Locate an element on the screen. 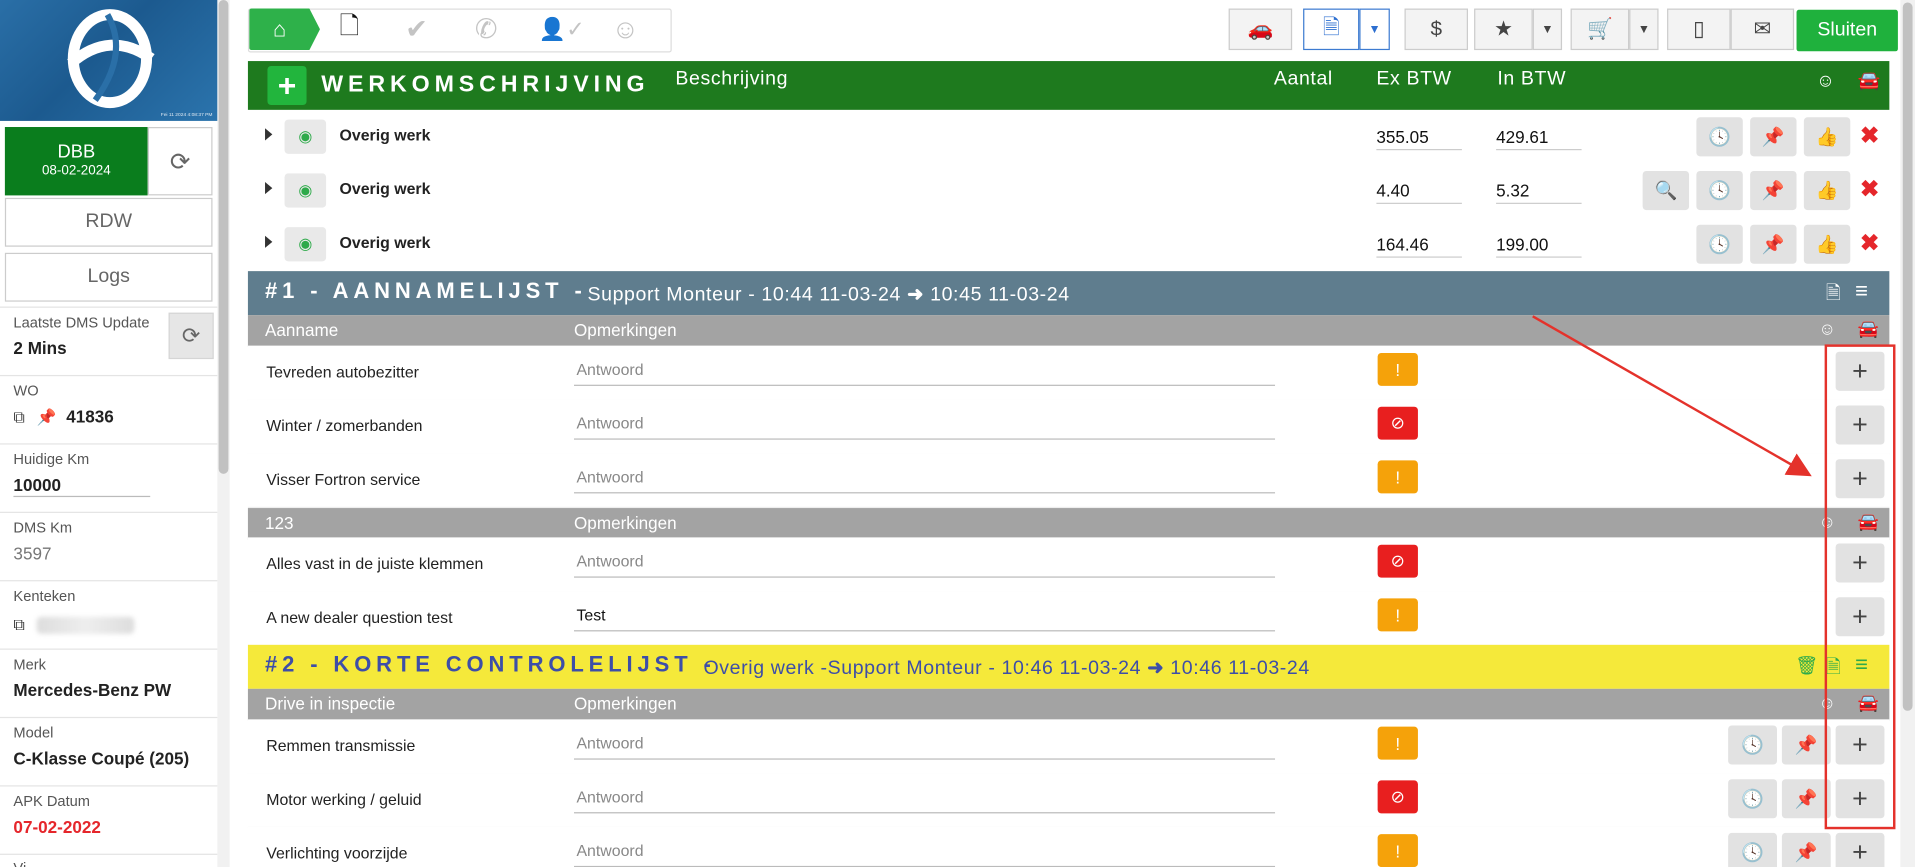  annotation-highlight-box is located at coordinates (1860, 587).